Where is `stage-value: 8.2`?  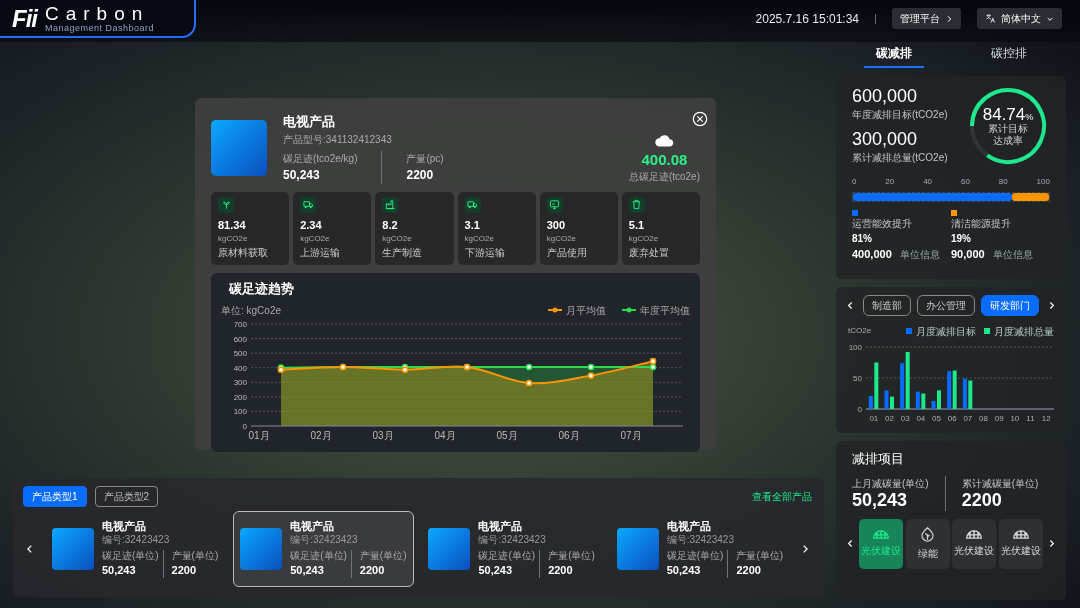 stage-value: 8.2 is located at coordinates (390, 225).